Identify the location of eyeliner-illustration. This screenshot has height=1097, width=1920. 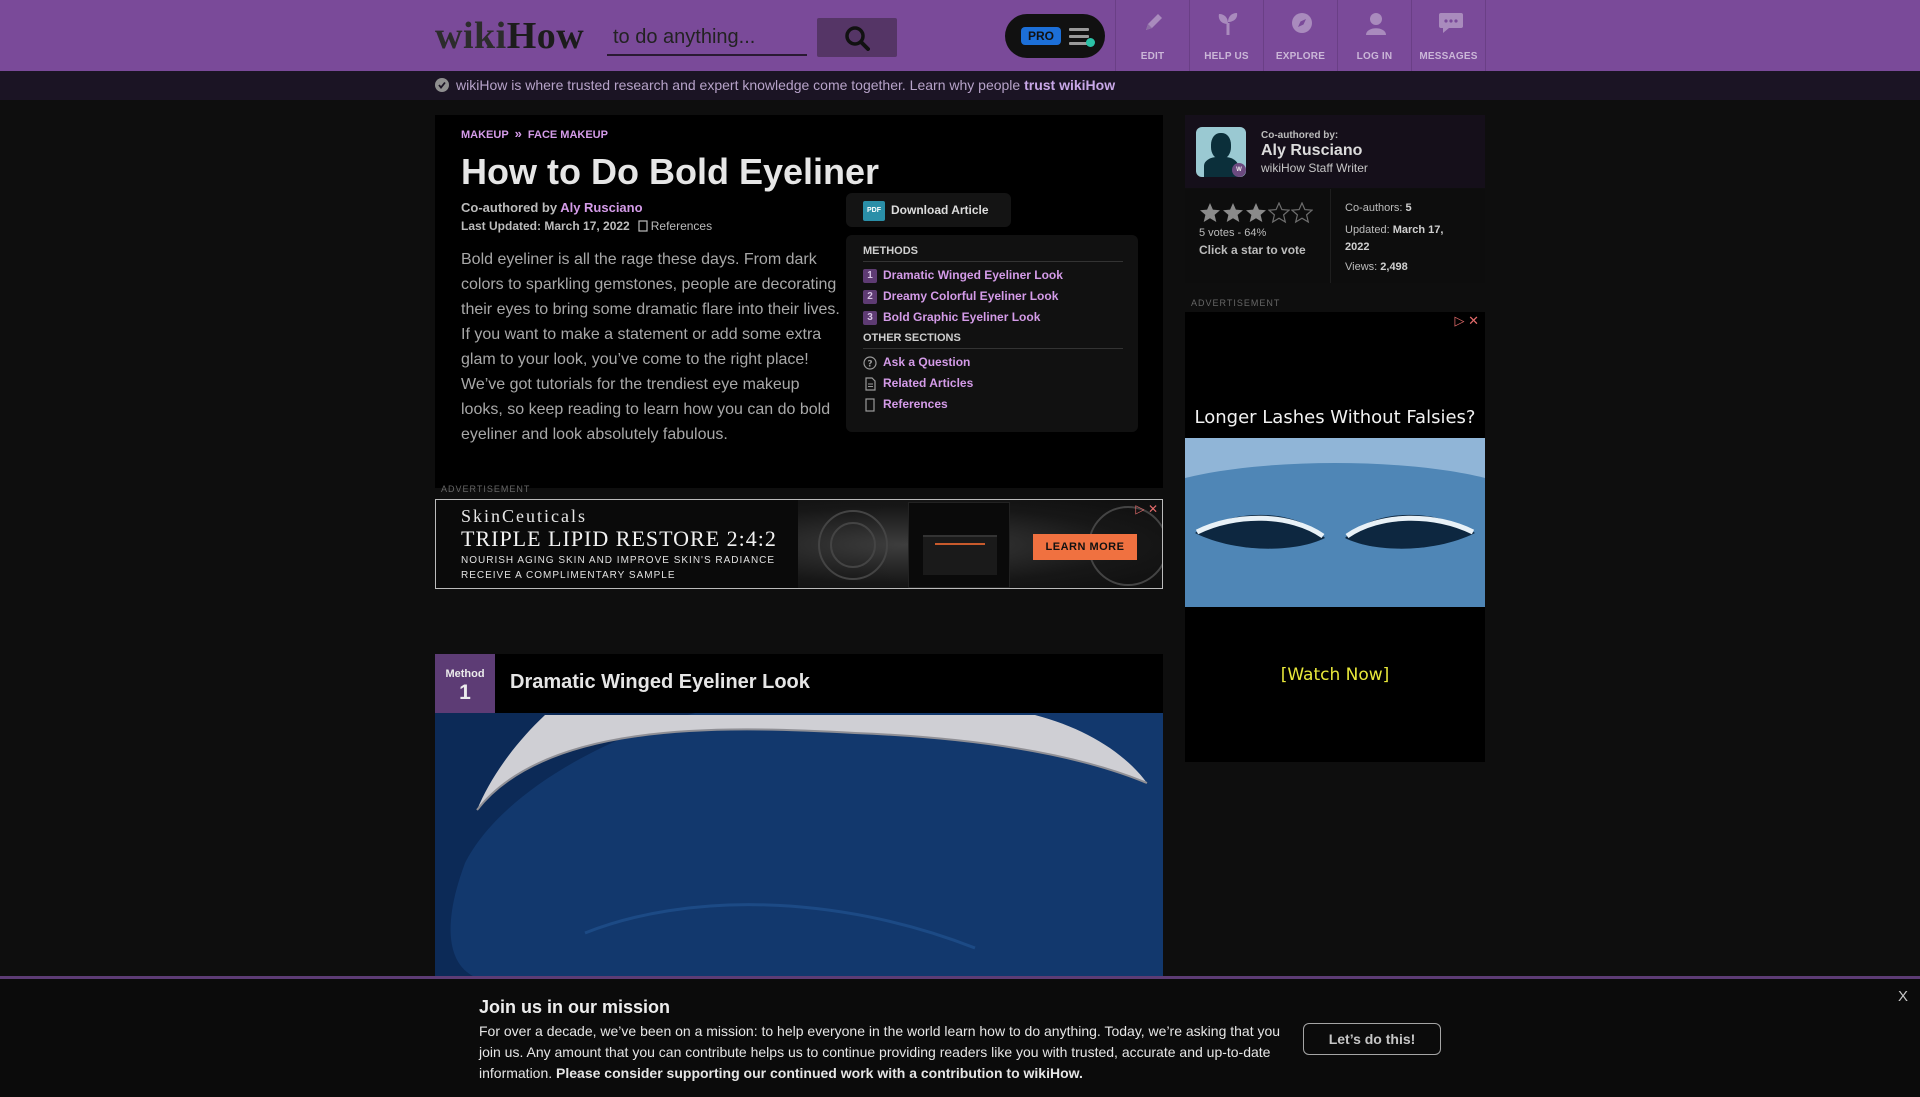
(806, 847).